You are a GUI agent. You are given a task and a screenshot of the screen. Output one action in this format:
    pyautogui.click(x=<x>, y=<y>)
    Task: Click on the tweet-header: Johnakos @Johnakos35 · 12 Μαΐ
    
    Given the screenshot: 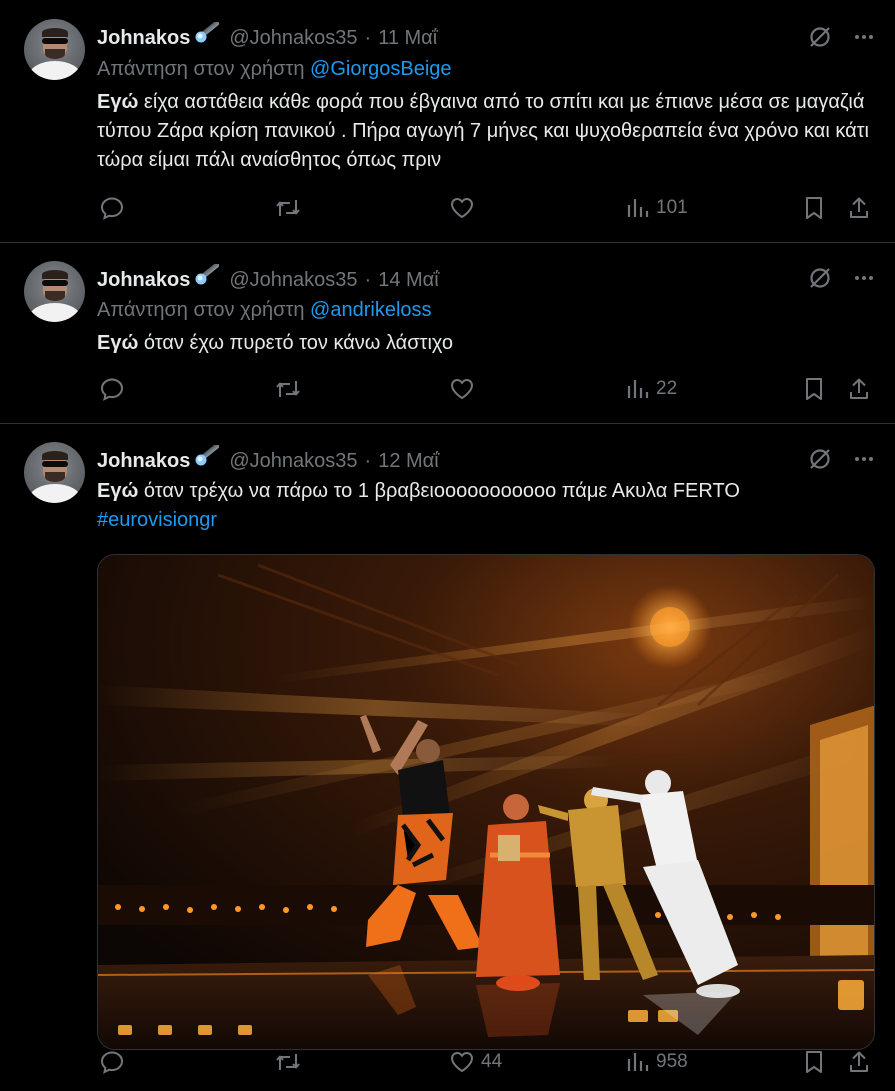 What is the action you would take?
    pyautogui.click(x=268, y=459)
    